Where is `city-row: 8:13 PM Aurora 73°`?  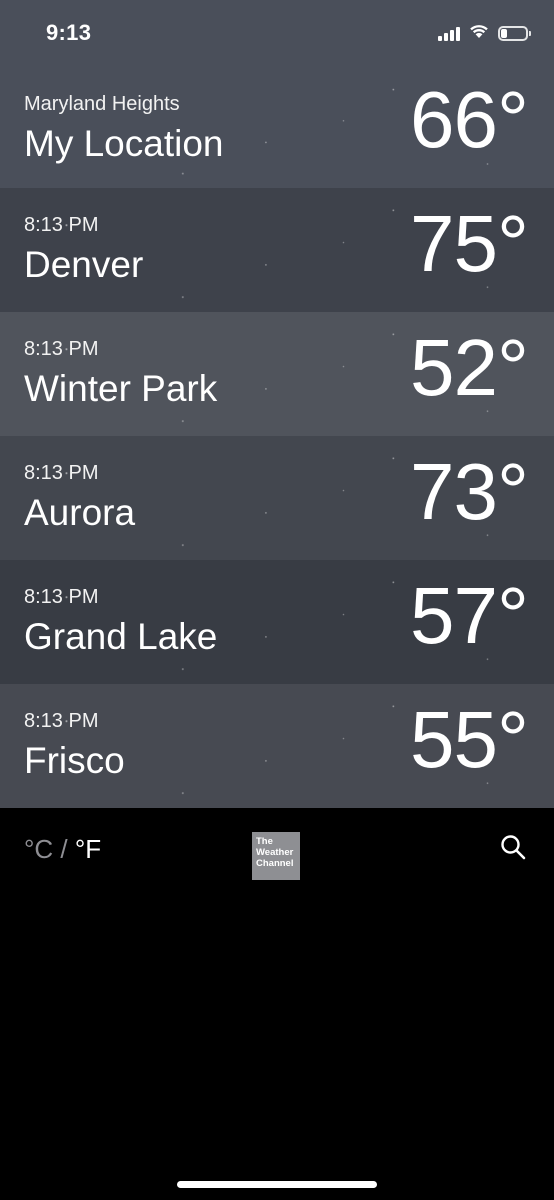
city-row: 8:13 PM Aurora 73° is located at coordinates (277, 498).